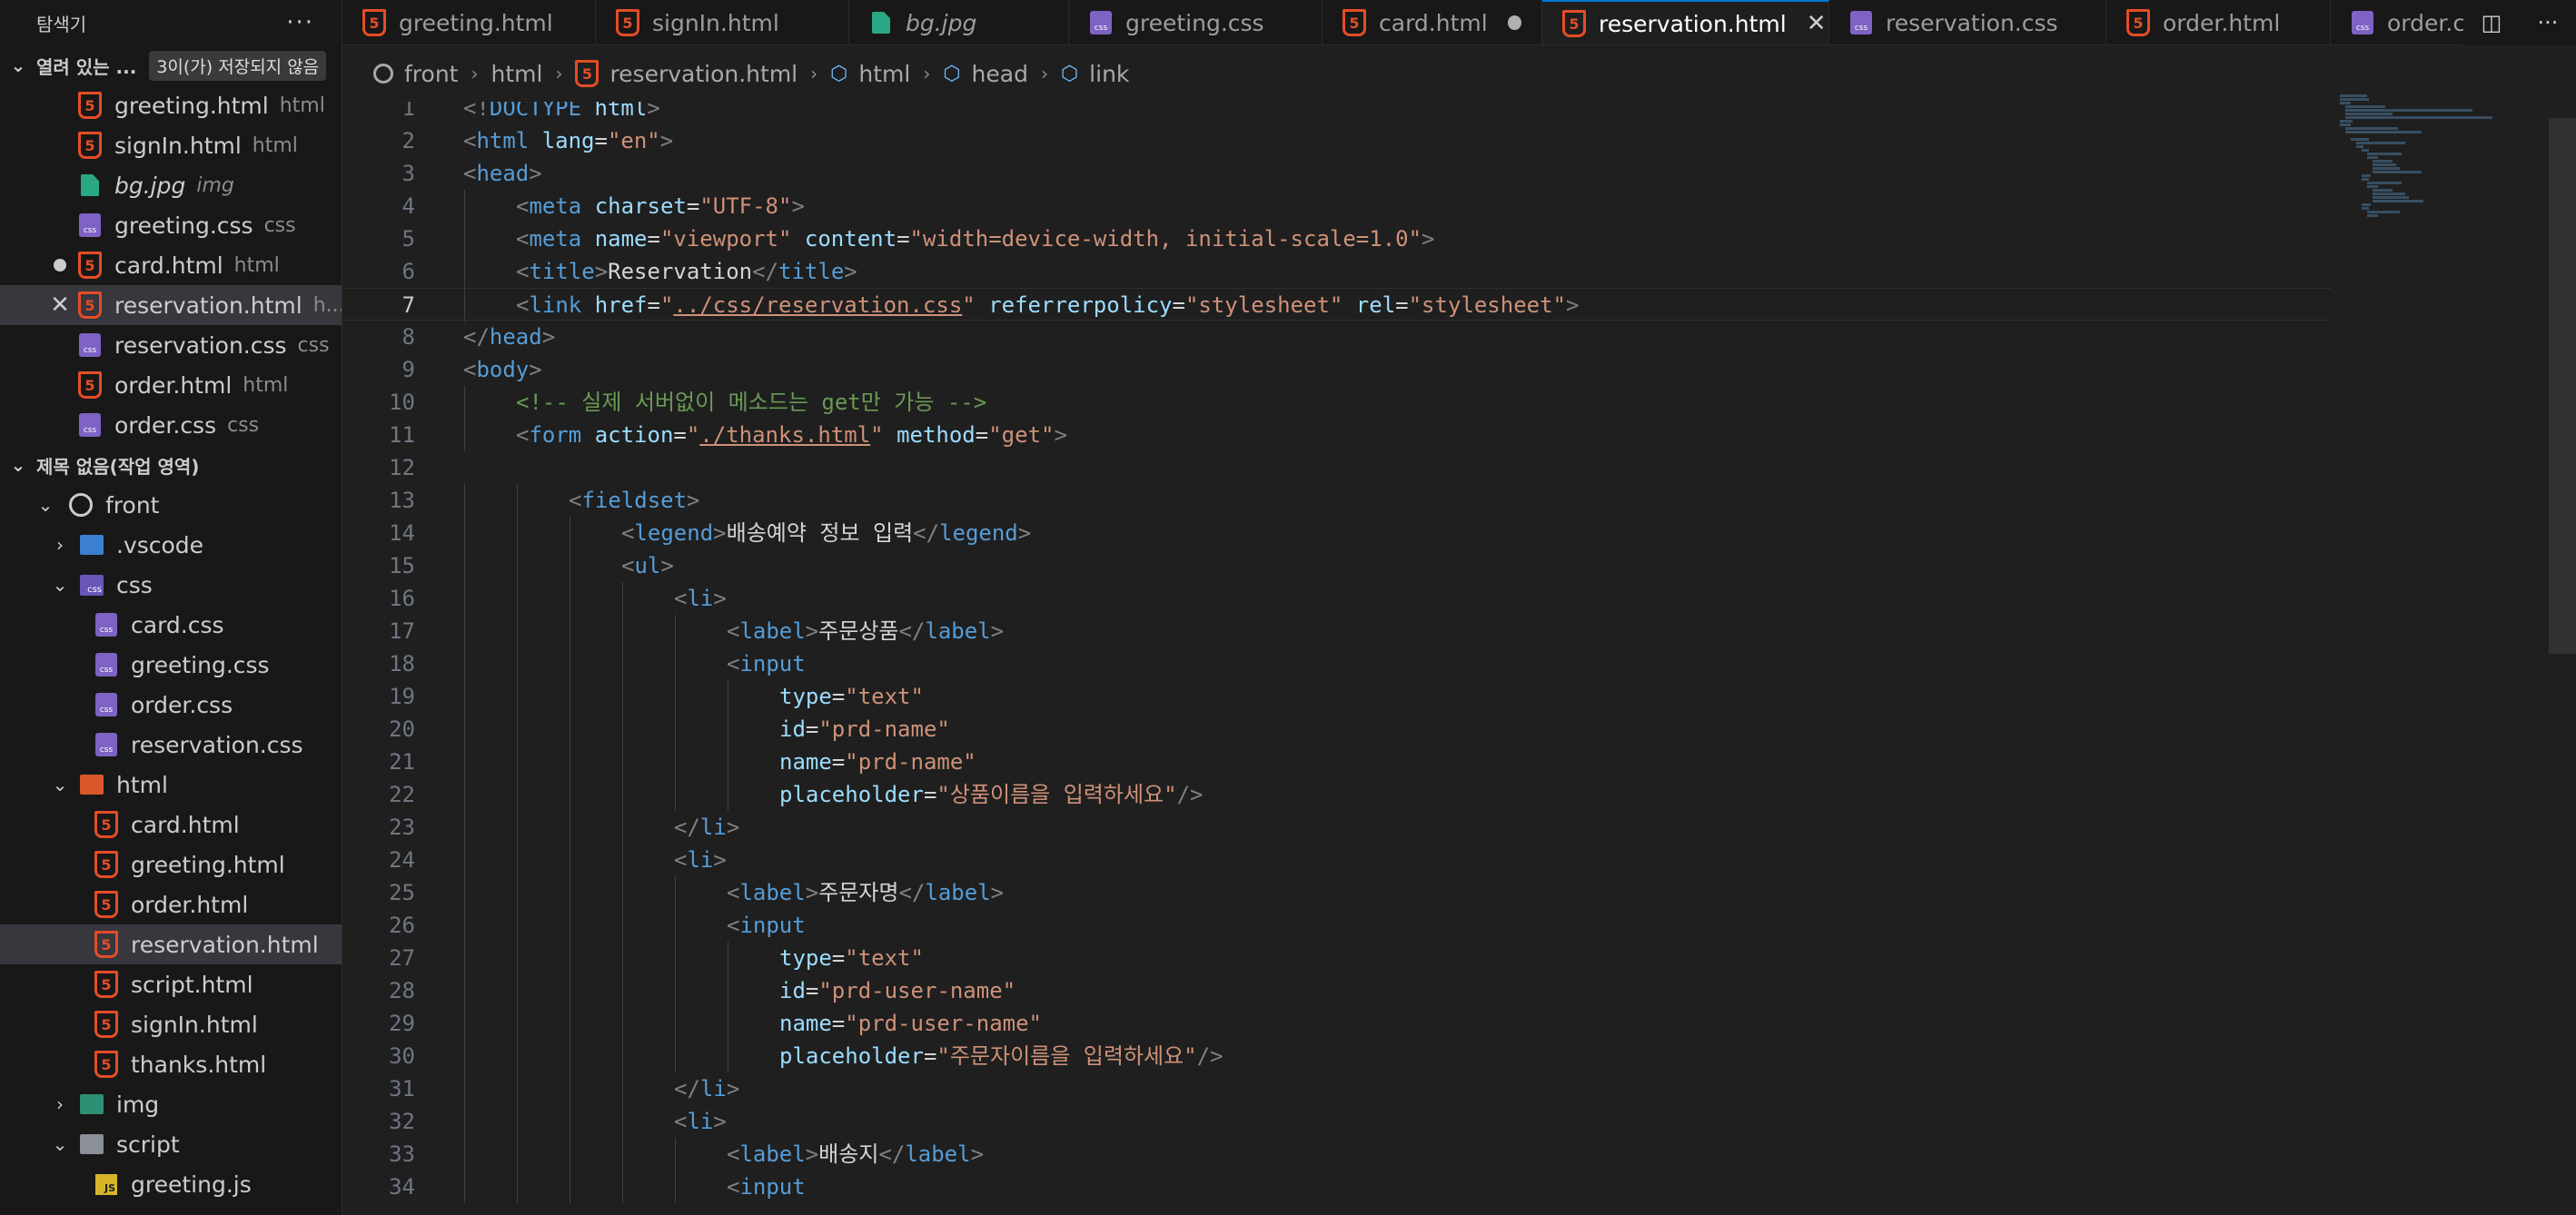 Image resolution: width=2576 pixels, height=1215 pixels. What do you see at coordinates (647, 565) in the screenshot?
I see `code-text: <ul>` at bounding box center [647, 565].